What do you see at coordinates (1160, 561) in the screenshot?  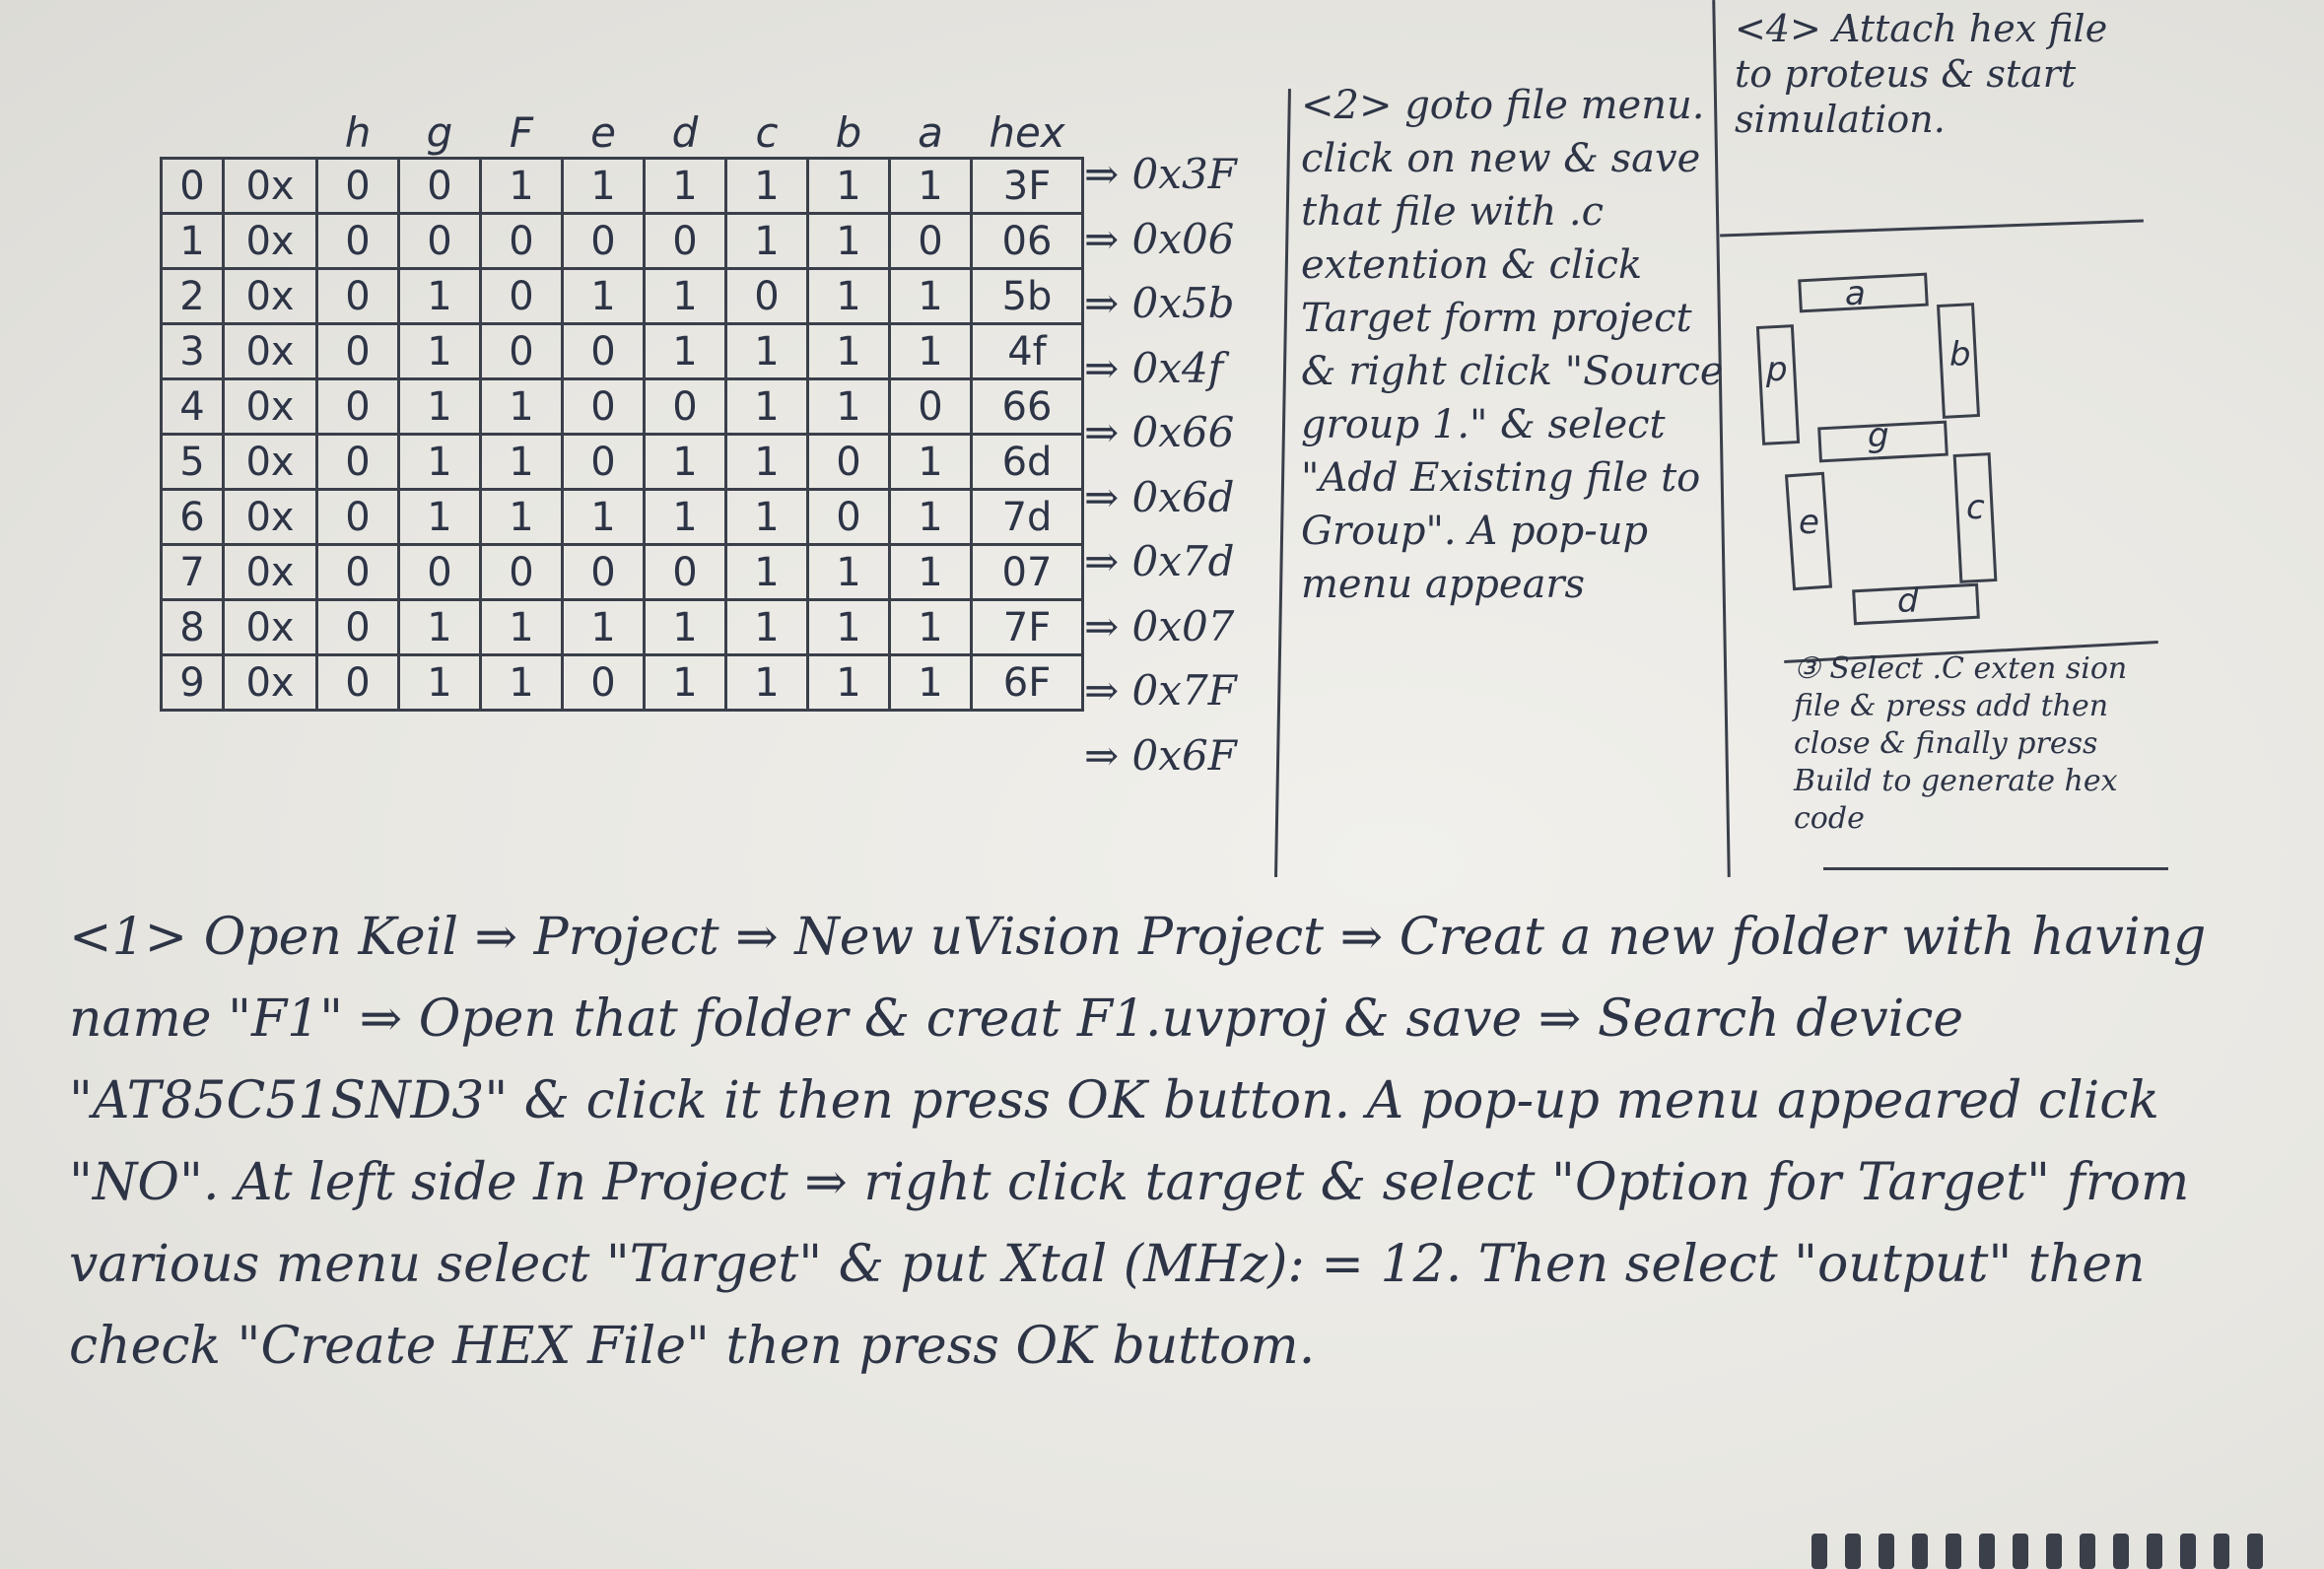 I see `hex-result: ⇒ 0x7d` at bounding box center [1160, 561].